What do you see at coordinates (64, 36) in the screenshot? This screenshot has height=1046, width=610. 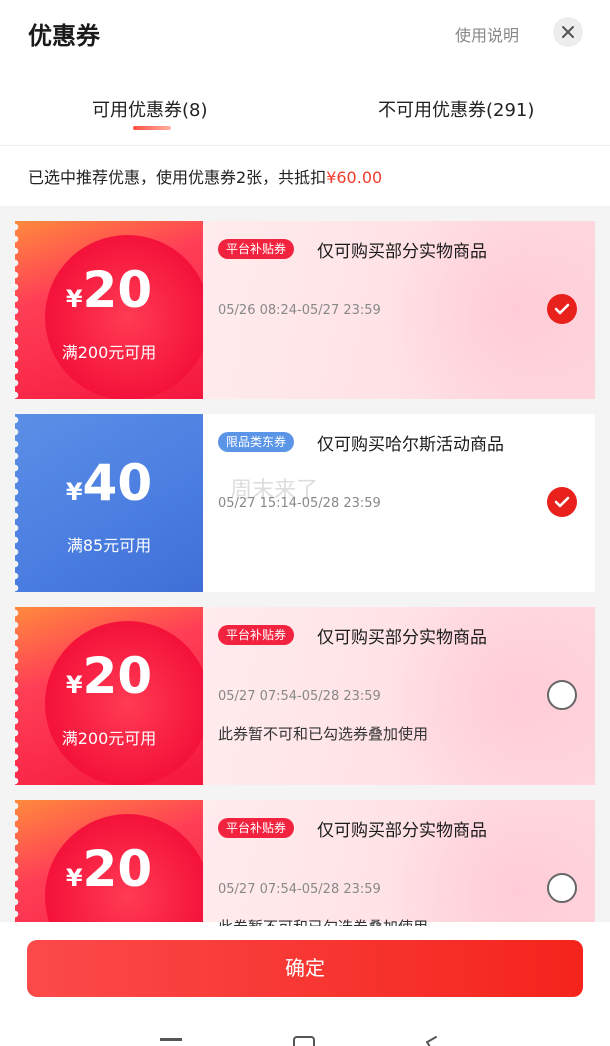 I see `page-title: 优惠券` at bounding box center [64, 36].